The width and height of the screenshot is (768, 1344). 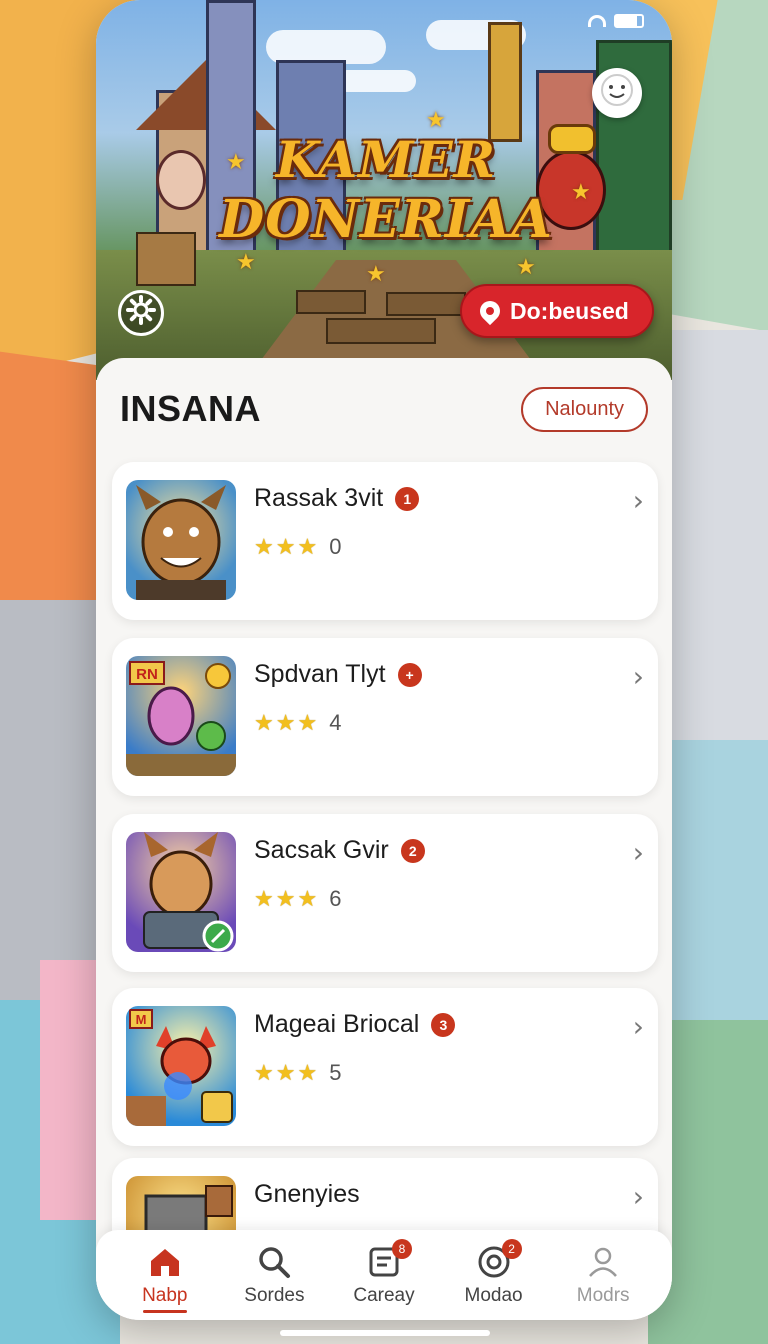 I want to click on page-title: INSANA, so click(x=191, y=408).